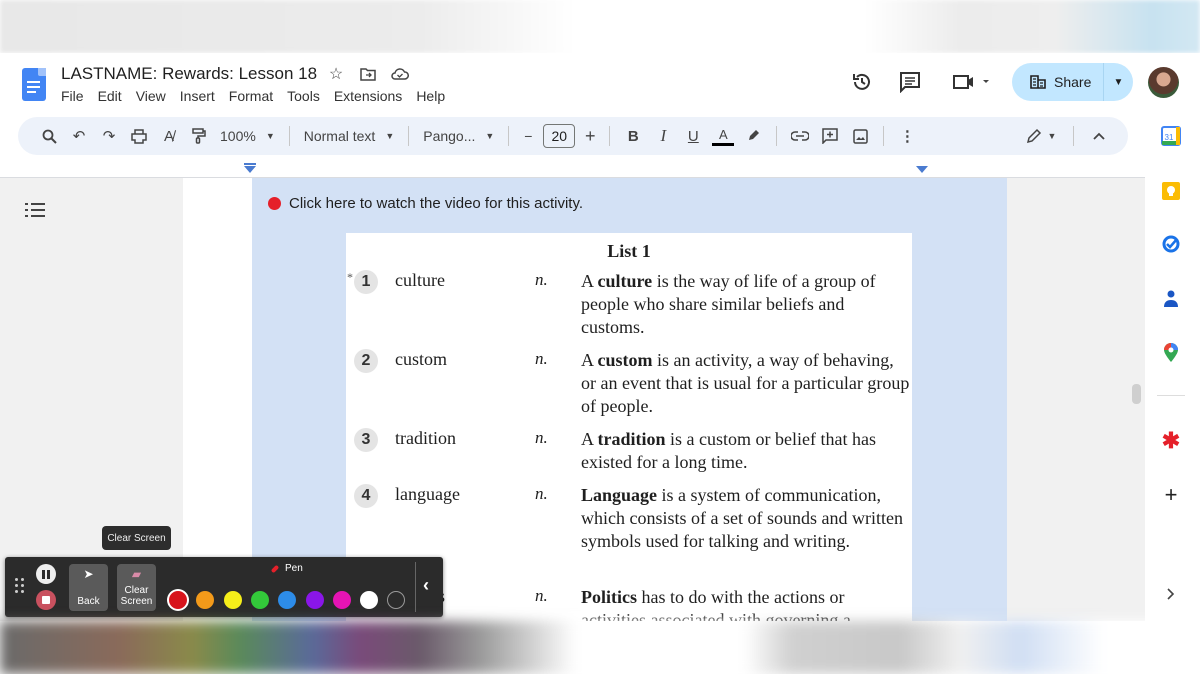 The height and width of the screenshot is (674, 1200). What do you see at coordinates (430, 96) in the screenshot?
I see `menu-help: Help` at bounding box center [430, 96].